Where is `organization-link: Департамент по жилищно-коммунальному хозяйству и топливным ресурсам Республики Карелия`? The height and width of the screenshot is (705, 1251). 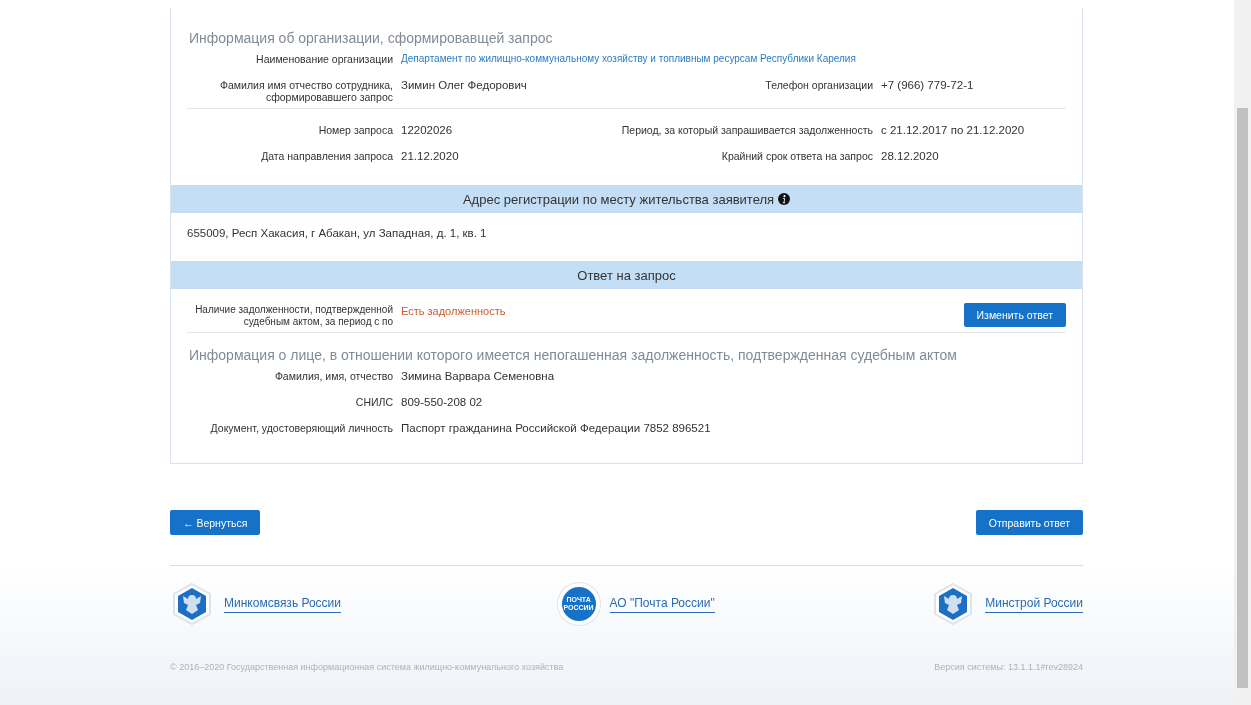 organization-link: Департамент по жилищно-коммунальному хозяйству и топливным ресурсам Республики Карелия is located at coordinates (628, 59).